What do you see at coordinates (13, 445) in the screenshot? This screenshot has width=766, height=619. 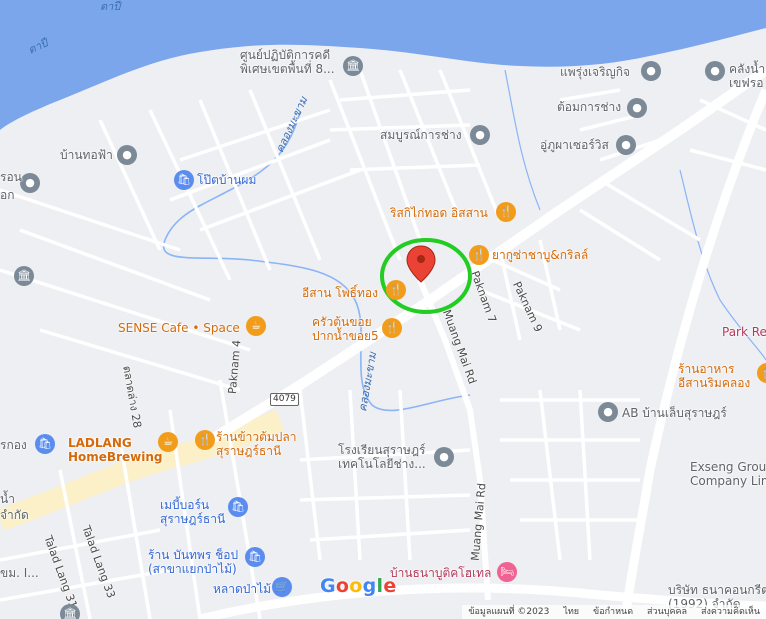 I see `left-edge-label-3: รกอง` at bounding box center [13, 445].